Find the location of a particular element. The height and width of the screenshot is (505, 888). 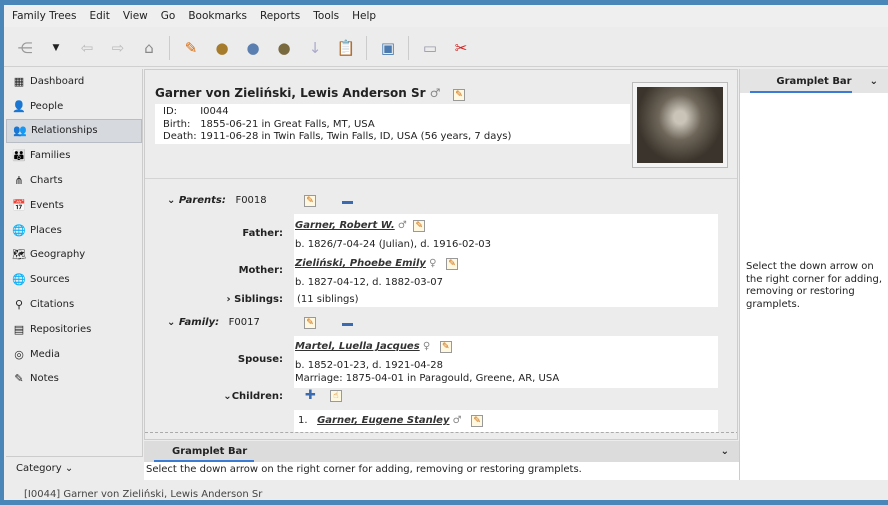

sidebar-item-label: Media is located at coordinates (45, 354).